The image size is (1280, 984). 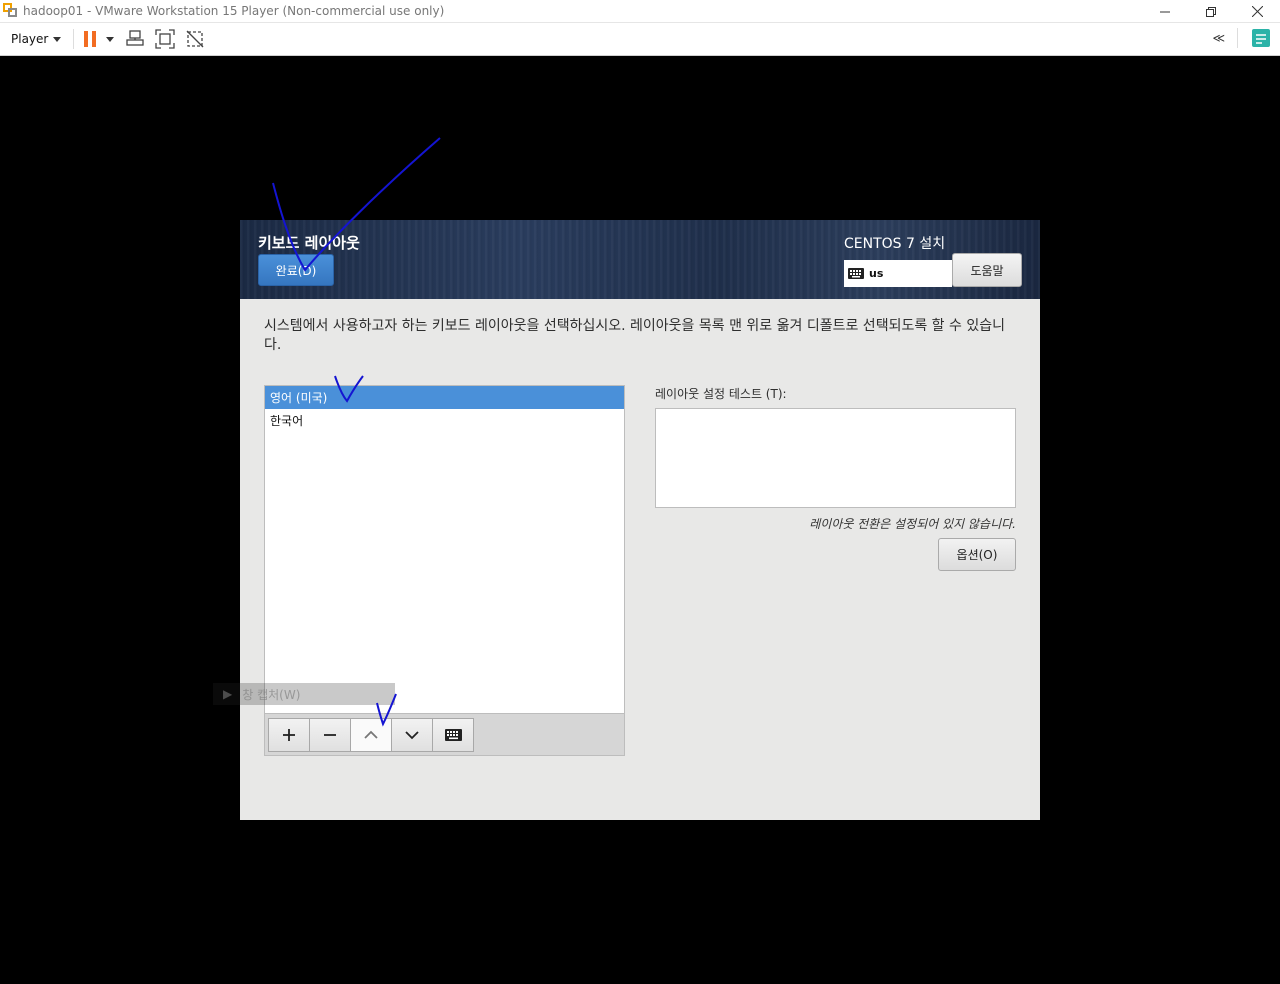 I want to click on collapse-icon: ≪, so click(x=1218, y=38).